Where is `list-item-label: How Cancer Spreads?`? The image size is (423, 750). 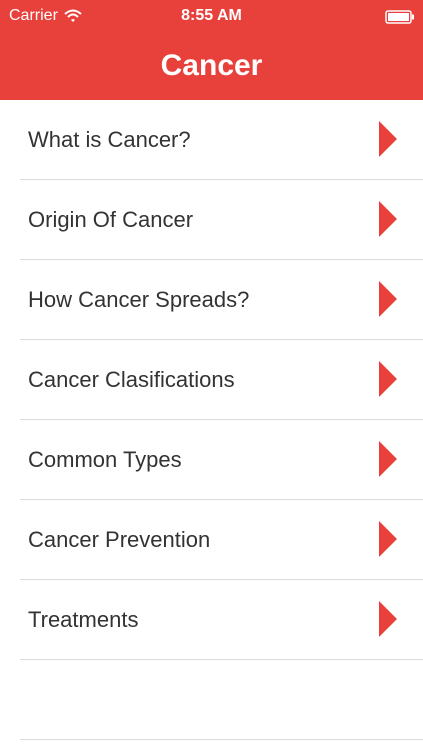 list-item-label: How Cancer Spreads? is located at coordinates (139, 299).